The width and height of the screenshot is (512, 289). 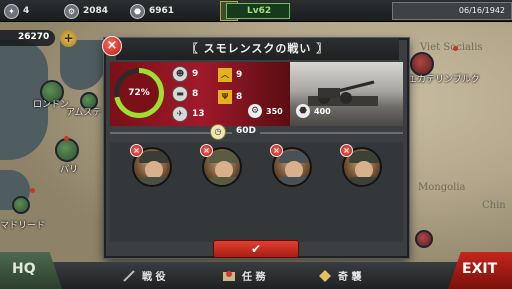 What do you see at coordinates (180, 94) in the screenshot?
I see `tank-icon: ▬` at bounding box center [180, 94].